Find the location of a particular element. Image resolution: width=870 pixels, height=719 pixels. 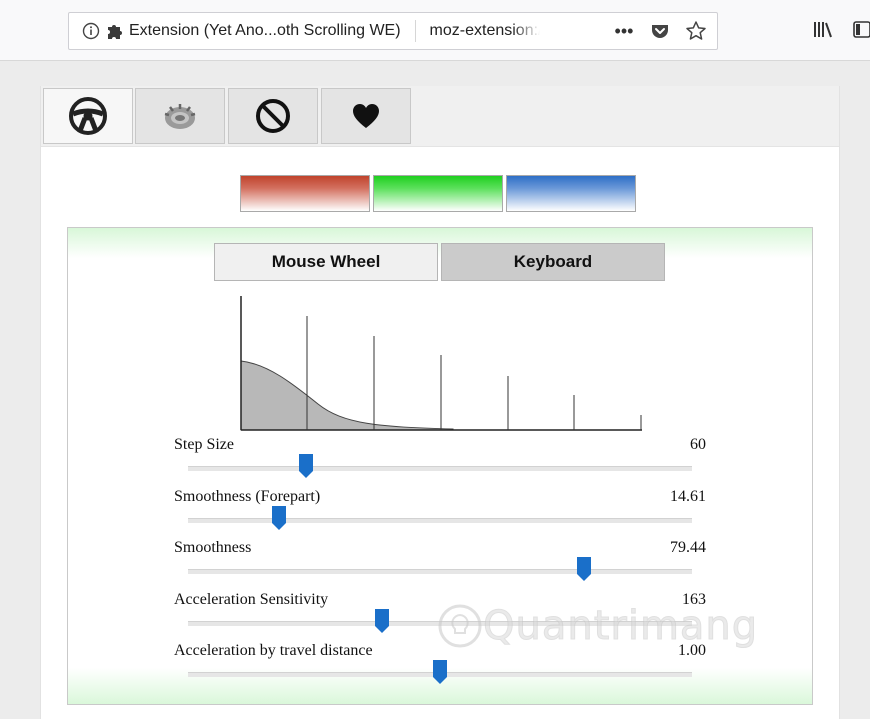

url-separator is located at coordinates (415, 31).